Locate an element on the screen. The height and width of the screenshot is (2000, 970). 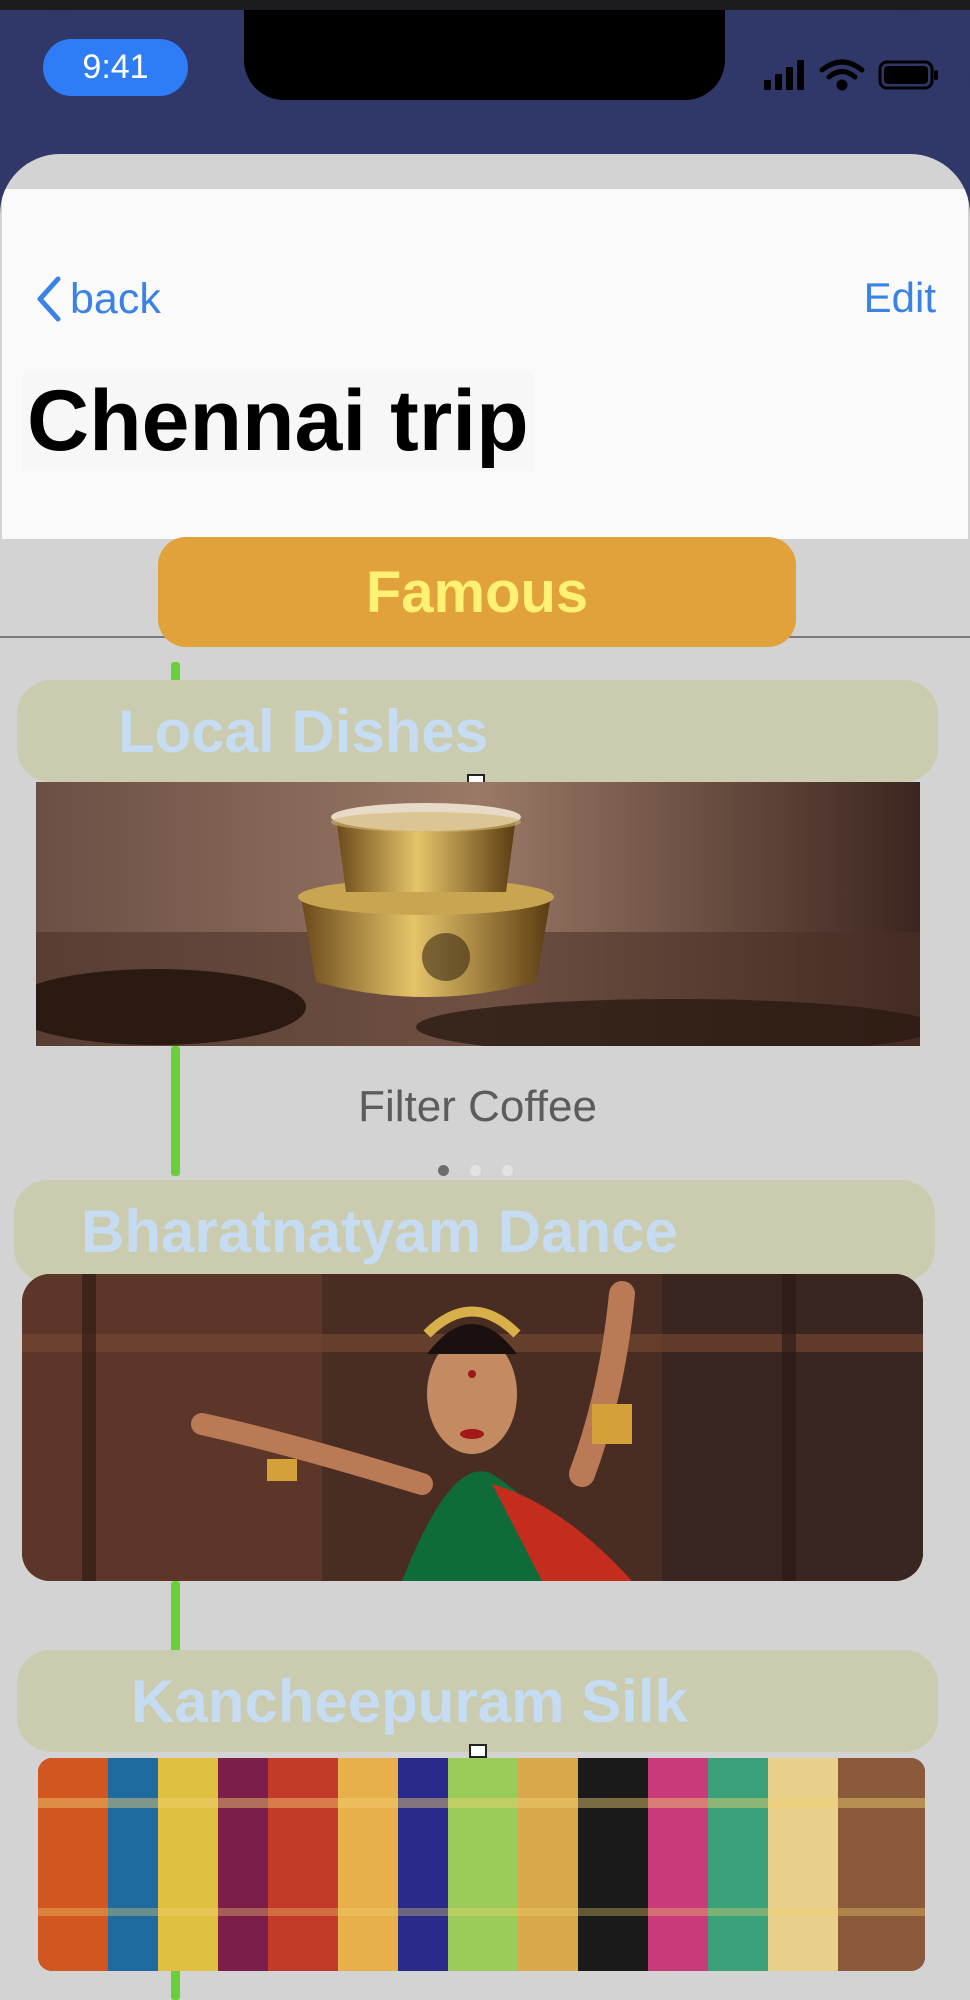
item-title: Bharatnatyam Dance is located at coordinates (379, 1231).